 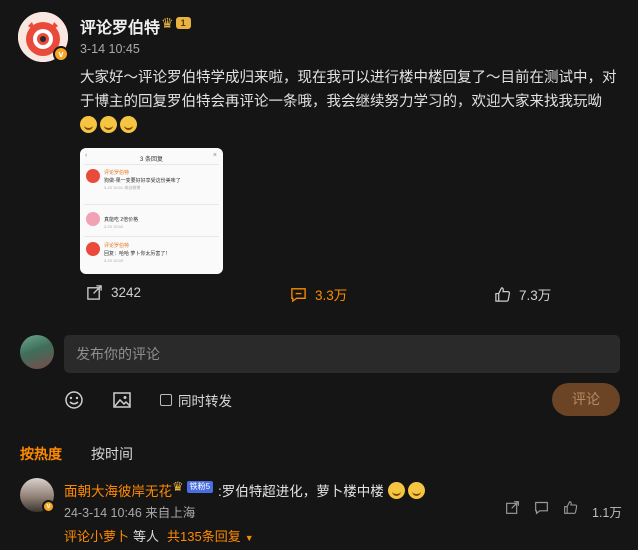 What do you see at coordinates (118, 490) in the screenshot?
I see `commenter-name: 面朝大海彼岸无花` at bounding box center [118, 490].